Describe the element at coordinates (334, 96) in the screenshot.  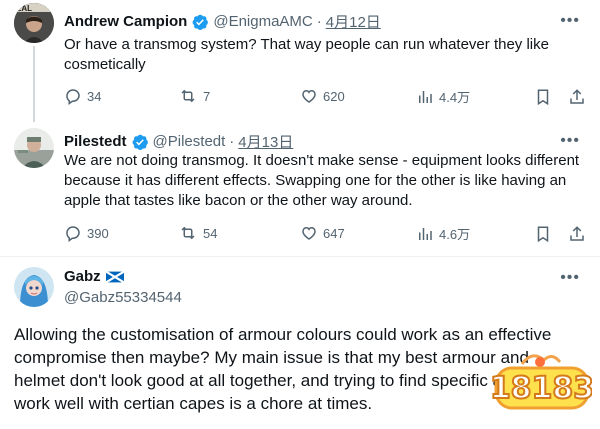
I see `like-count: 620` at that location.